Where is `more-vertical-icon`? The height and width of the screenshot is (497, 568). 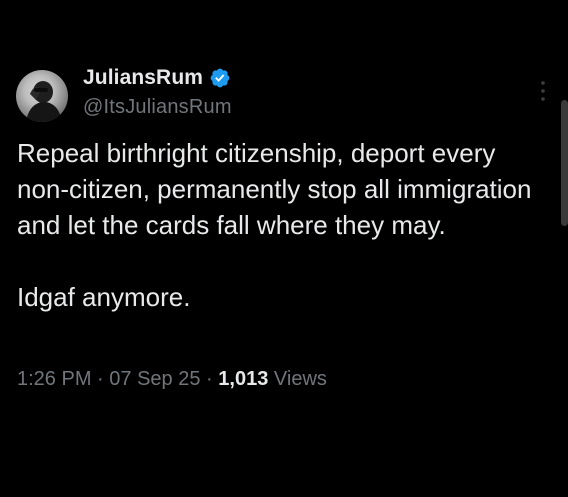 more-vertical-icon is located at coordinates (543, 91).